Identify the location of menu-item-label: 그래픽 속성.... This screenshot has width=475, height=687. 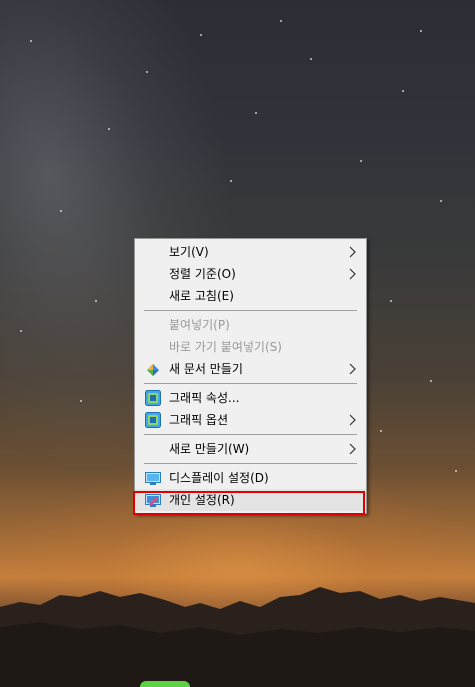
(204, 398).